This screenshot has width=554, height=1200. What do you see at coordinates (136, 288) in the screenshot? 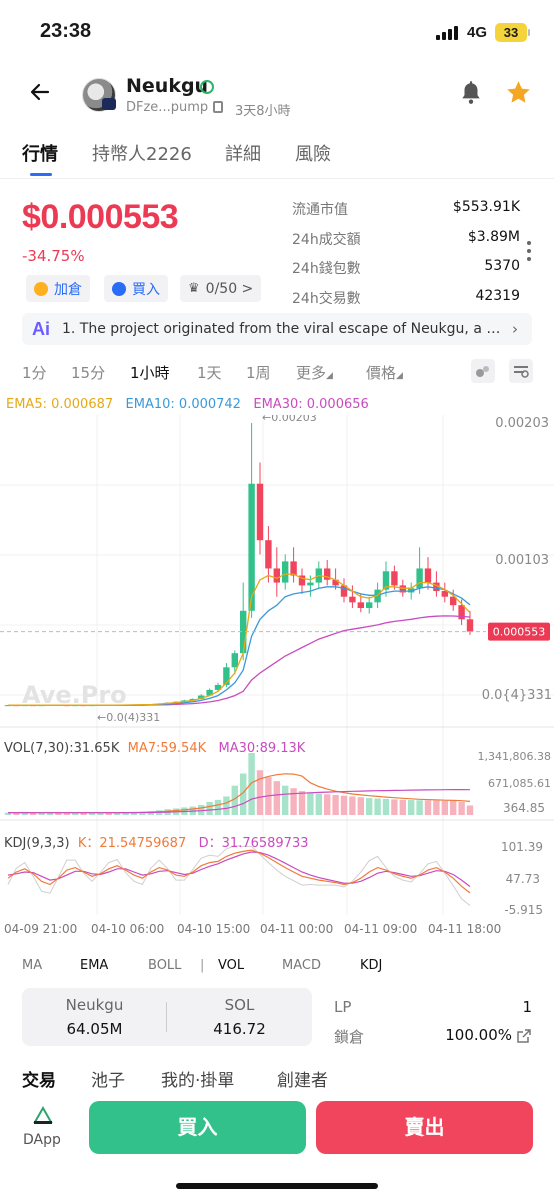
I see `buy-chip: 買入` at bounding box center [136, 288].